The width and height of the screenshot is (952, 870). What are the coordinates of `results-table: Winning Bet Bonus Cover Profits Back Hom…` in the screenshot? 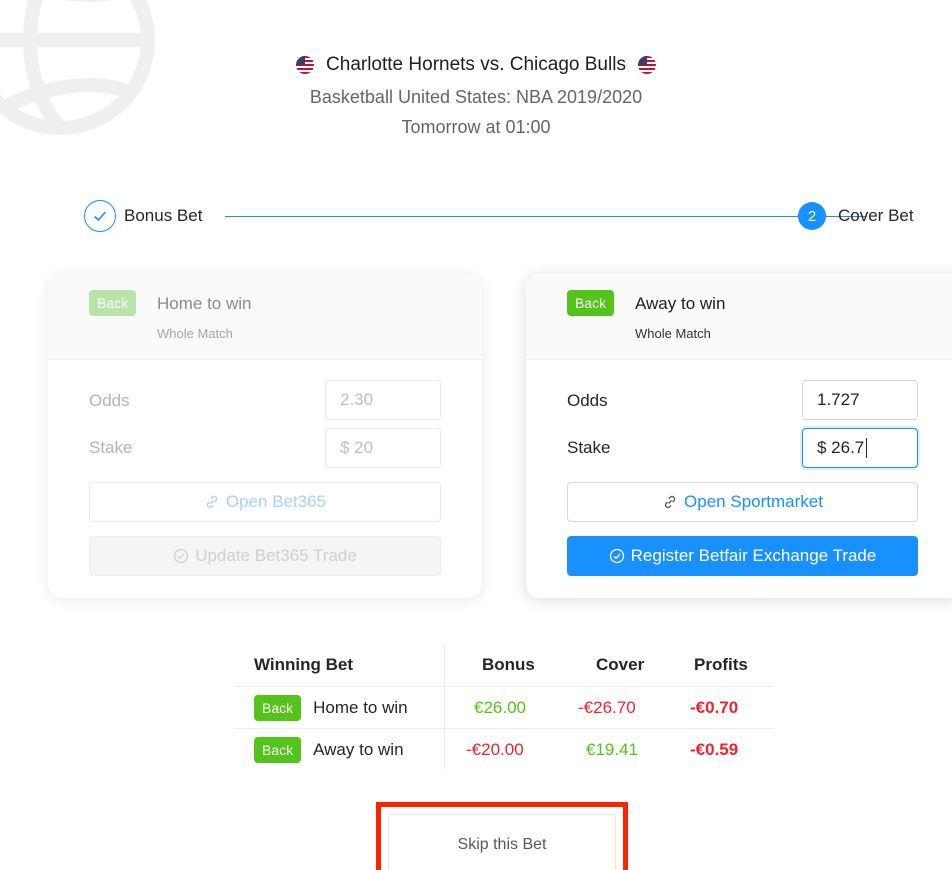 It's located at (504, 707).